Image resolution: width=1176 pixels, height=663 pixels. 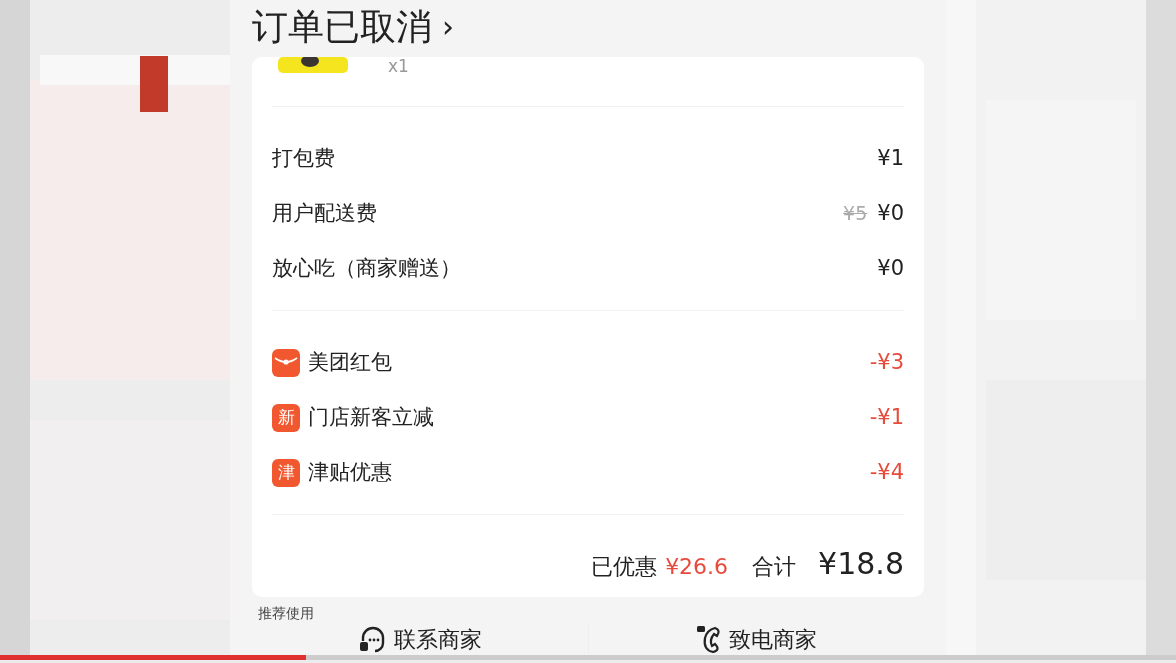 I want to click on original-price: ¥5, so click(x=855, y=212).